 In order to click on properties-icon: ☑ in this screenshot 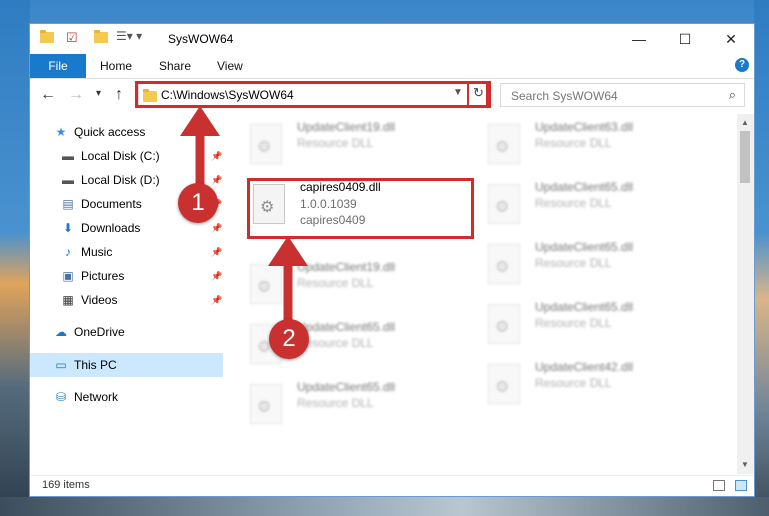, I will do `click(72, 38)`.